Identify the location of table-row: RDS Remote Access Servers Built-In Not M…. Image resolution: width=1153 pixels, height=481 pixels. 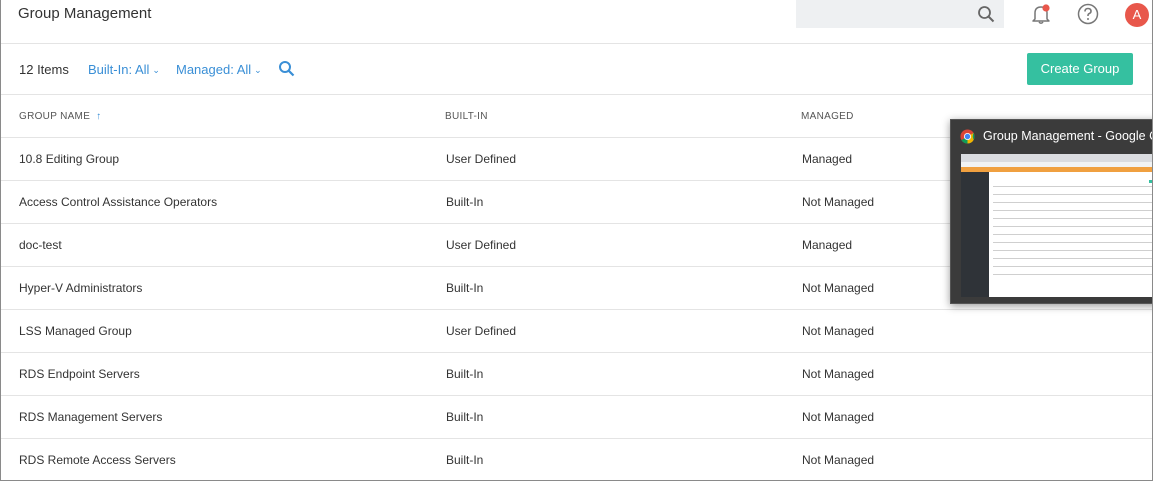
(576, 459).